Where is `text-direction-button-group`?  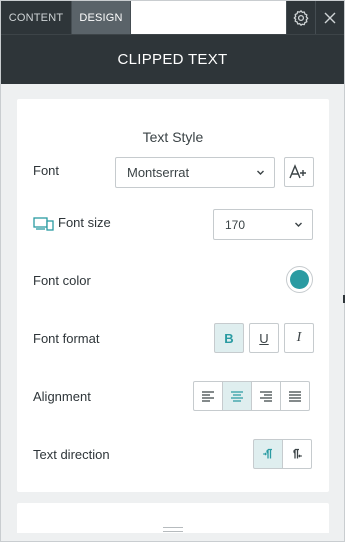
text-direction-button-group is located at coordinates (282, 454).